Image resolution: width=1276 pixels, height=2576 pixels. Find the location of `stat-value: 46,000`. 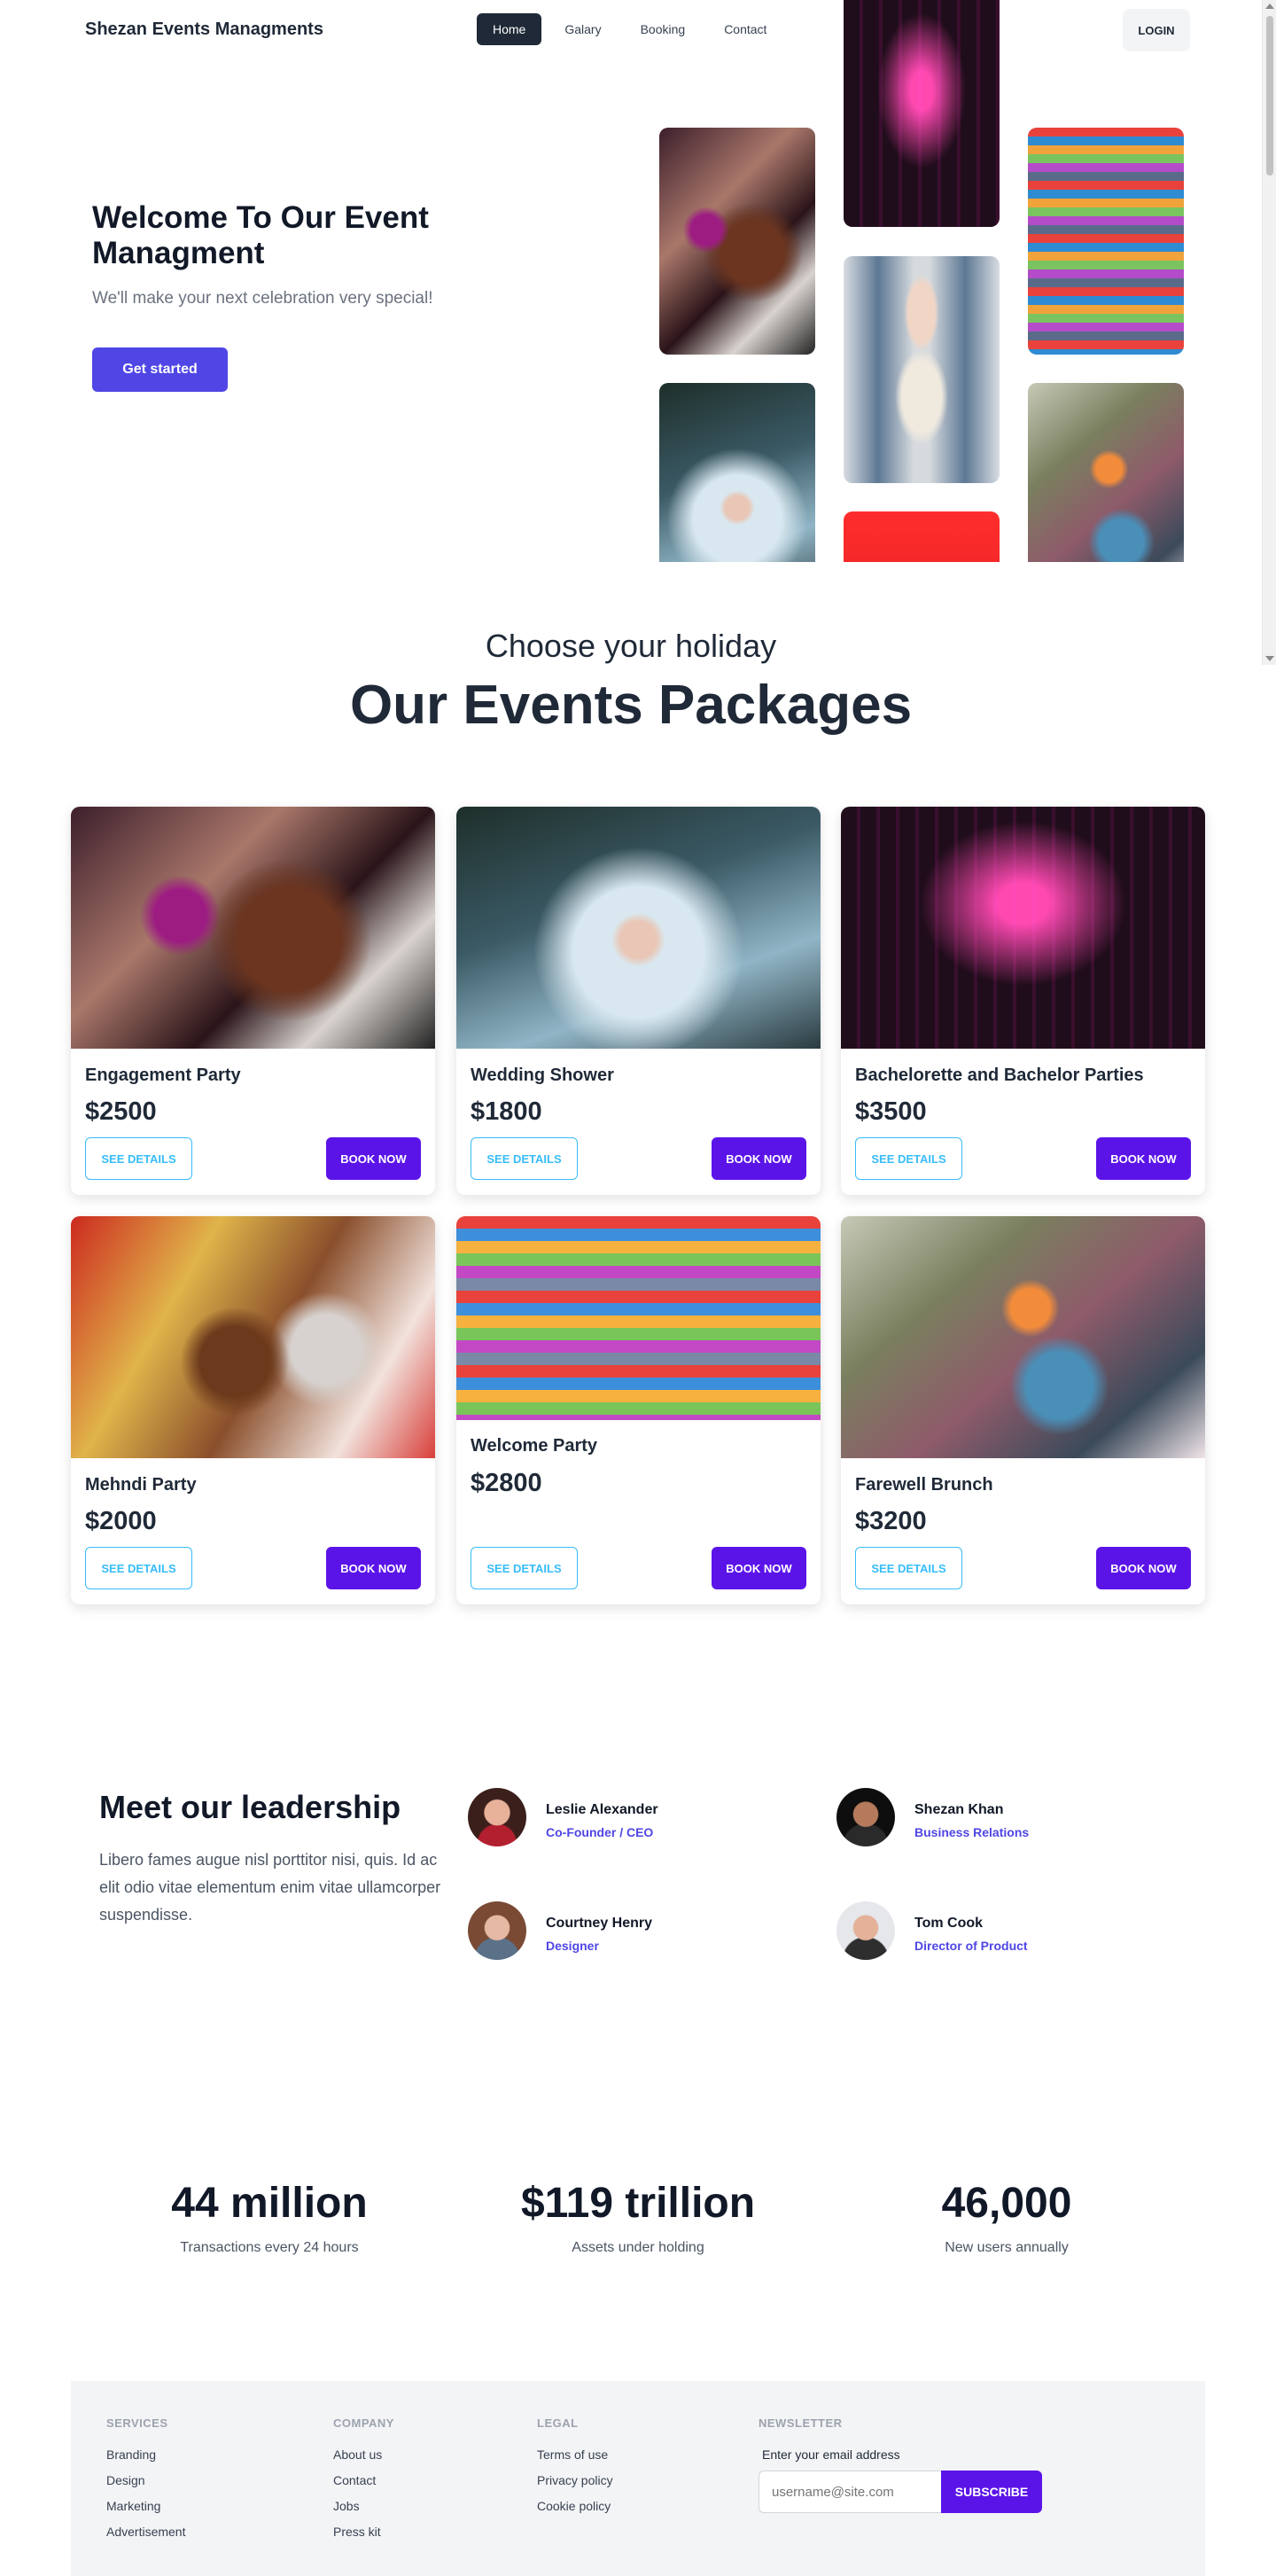

stat-value: 46,000 is located at coordinates (1006, 2203).